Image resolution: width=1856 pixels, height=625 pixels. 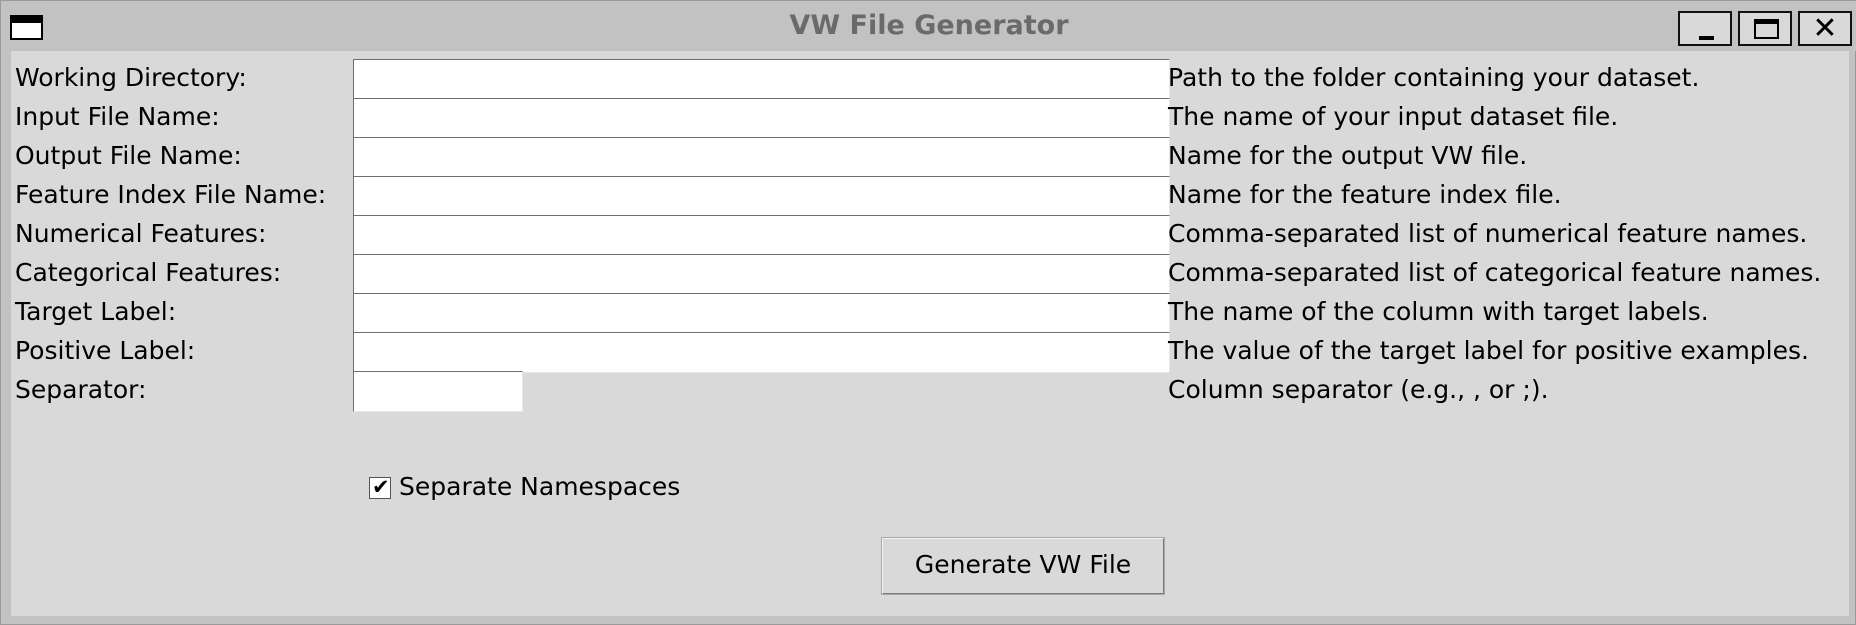 What do you see at coordinates (761, 235) in the screenshot?
I see `numerical-features-input` at bounding box center [761, 235].